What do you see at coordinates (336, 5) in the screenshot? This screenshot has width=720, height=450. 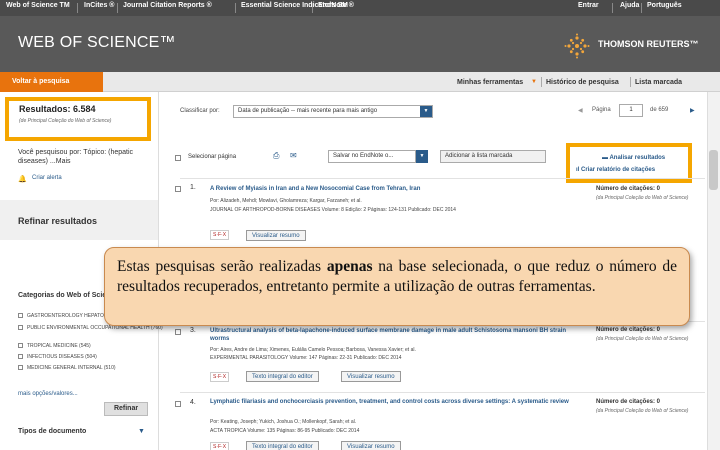 I see `topnav-endnote: EndNote ®` at bounding box center [336, 5].